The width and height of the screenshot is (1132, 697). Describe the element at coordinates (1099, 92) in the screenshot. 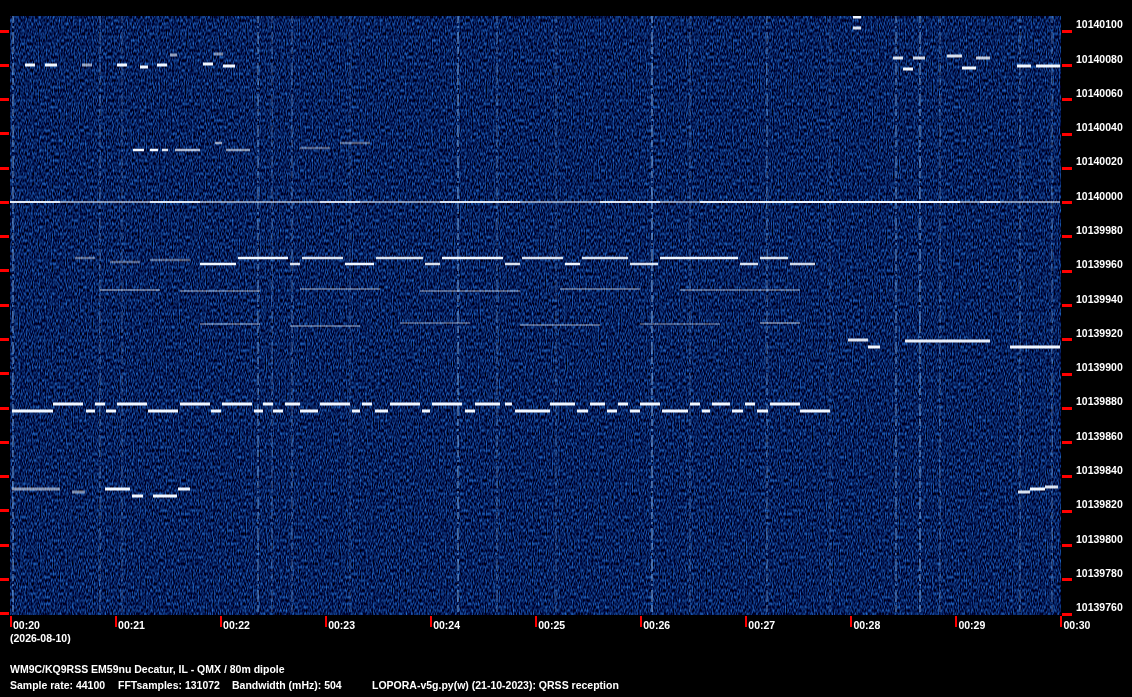

I see `frequency-label: 10140060` at that location.